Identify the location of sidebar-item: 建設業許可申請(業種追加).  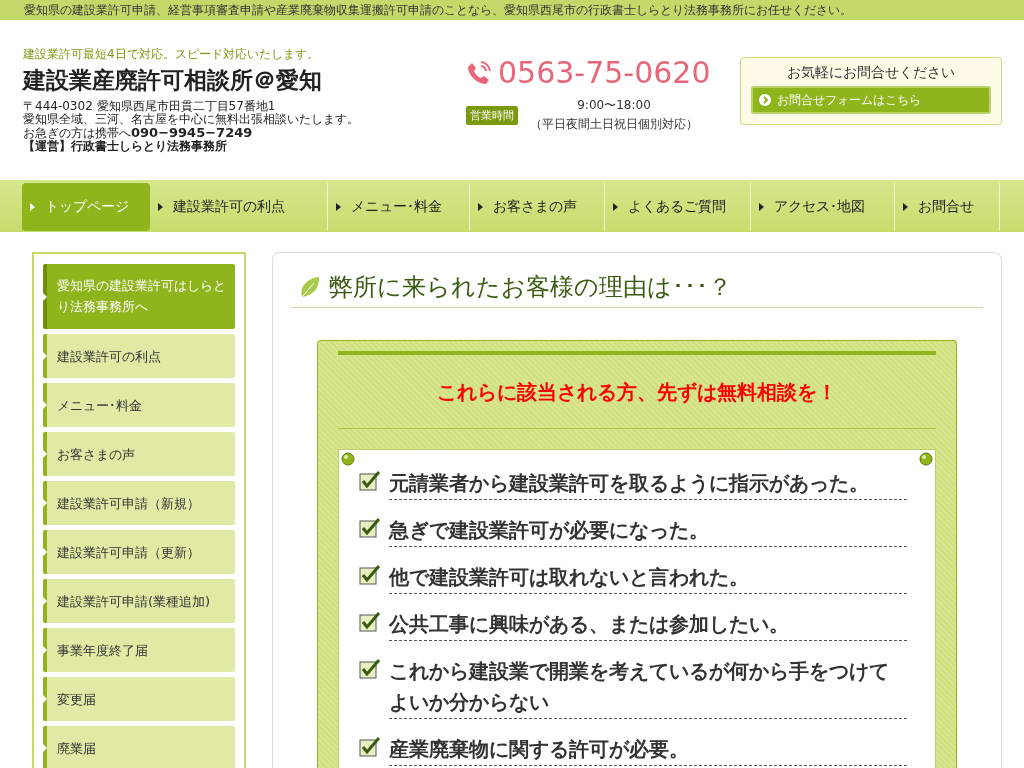
(139, 601).